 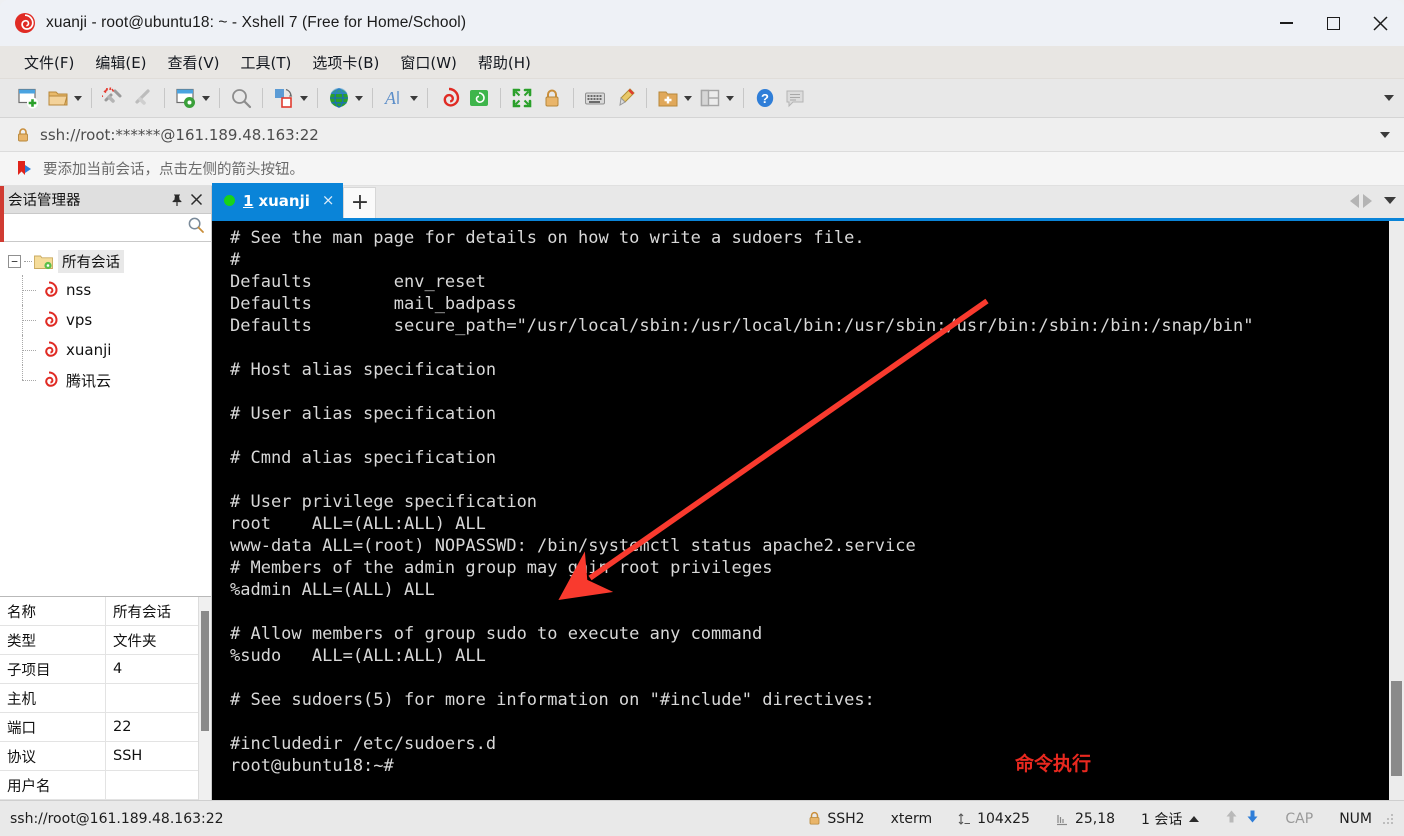 I want to click on tab-xuanji: 1 xuanji ×, so click(x=278, y=200).